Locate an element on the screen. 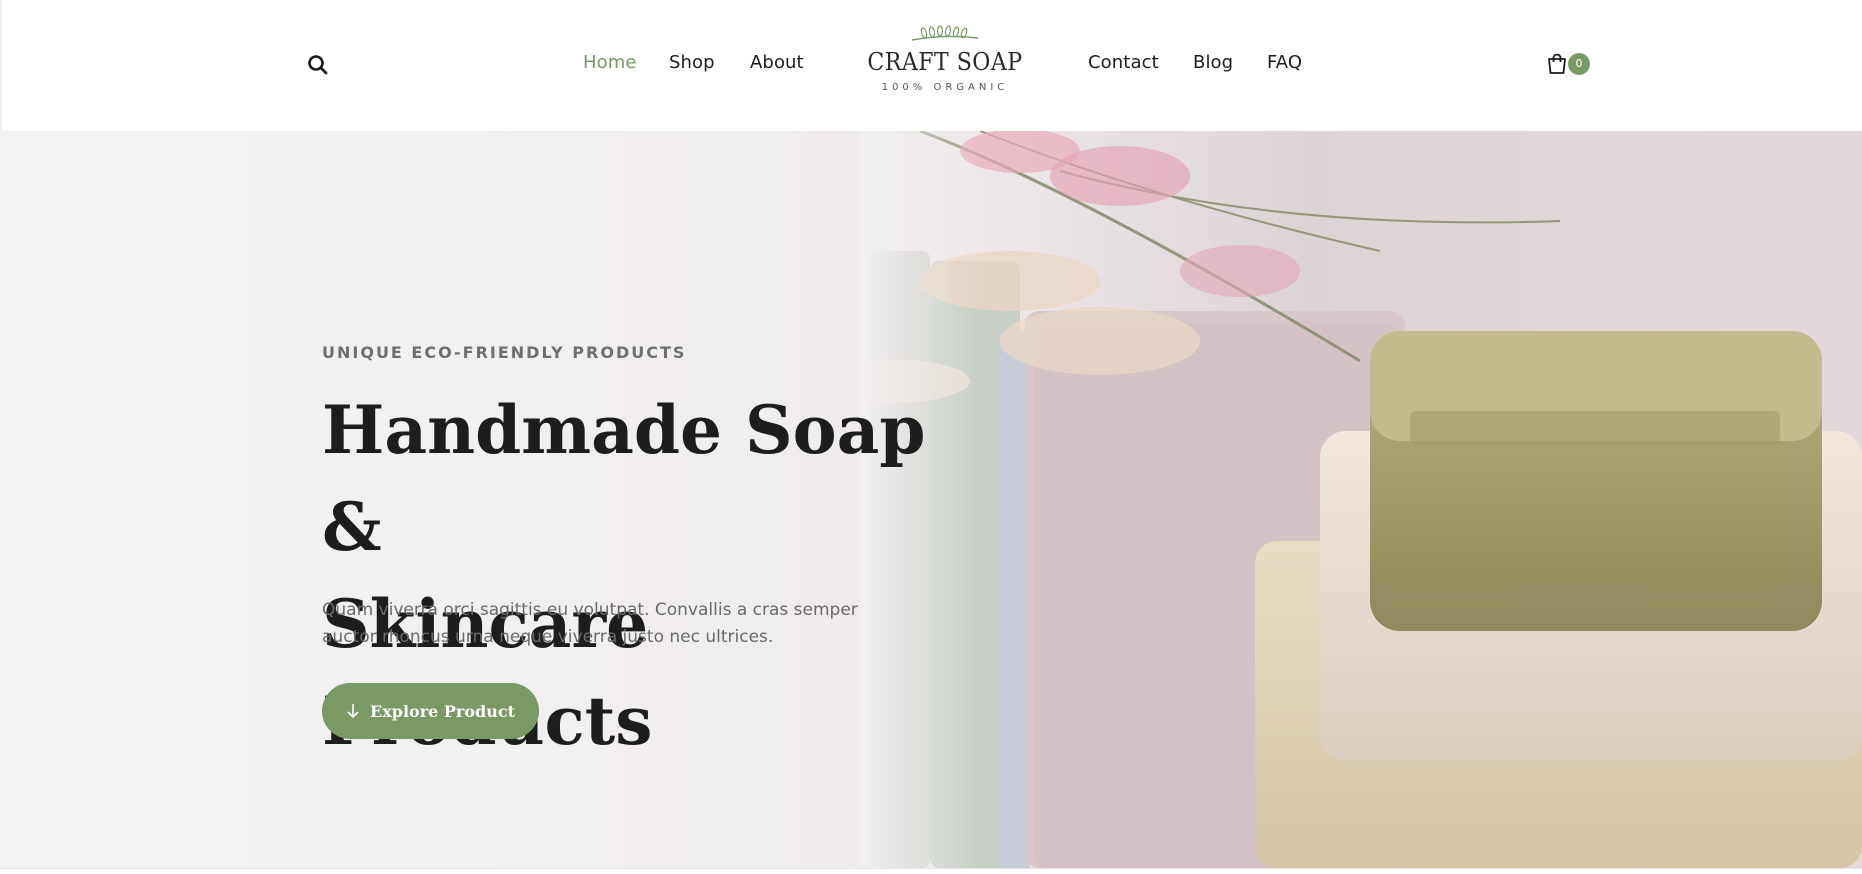  nav-faq: FAQ is located at coordinates (1284, 62).